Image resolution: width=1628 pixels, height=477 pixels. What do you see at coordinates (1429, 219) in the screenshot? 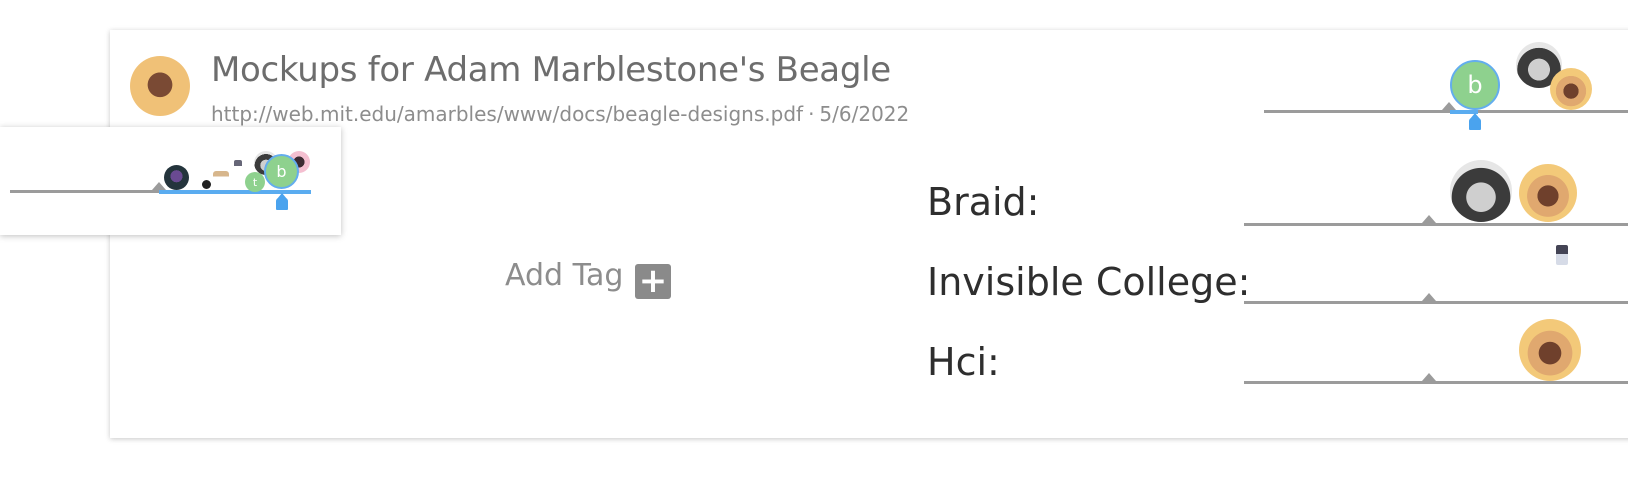
I see `tag-marker-braid` at bounding box center [1429, 219].